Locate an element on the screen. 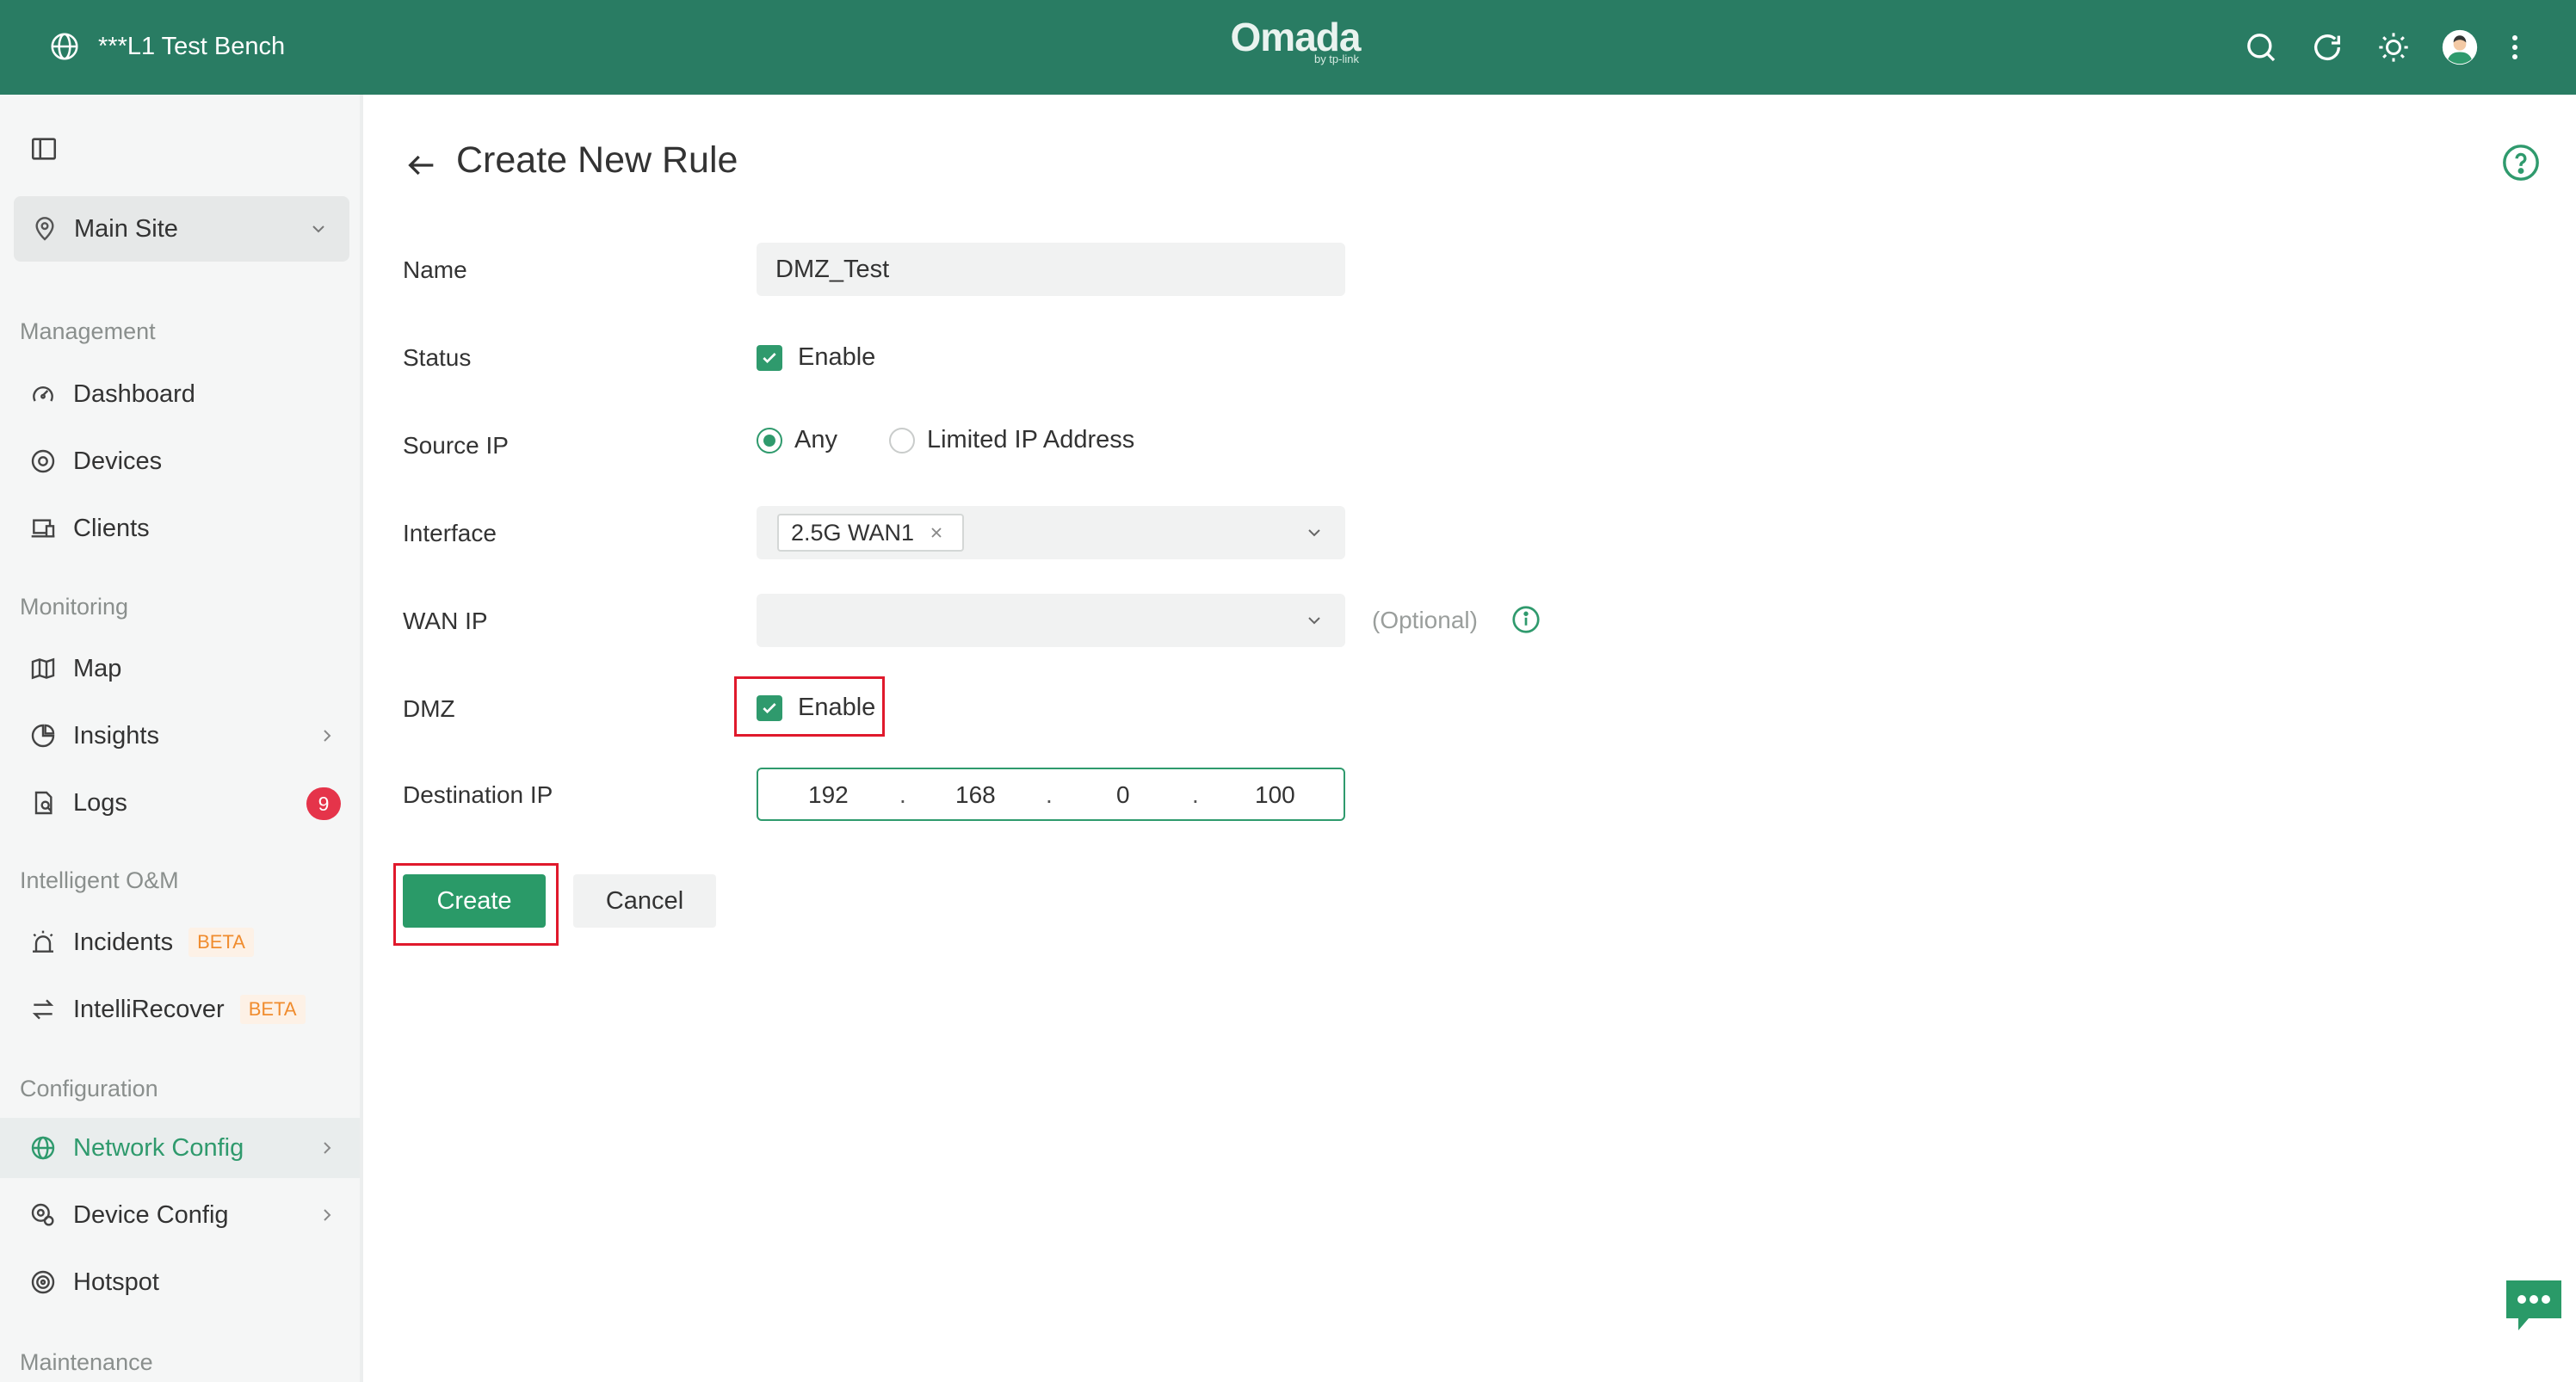  omada-logo: Omada by tp-link is located at coordinates (1295, 41).